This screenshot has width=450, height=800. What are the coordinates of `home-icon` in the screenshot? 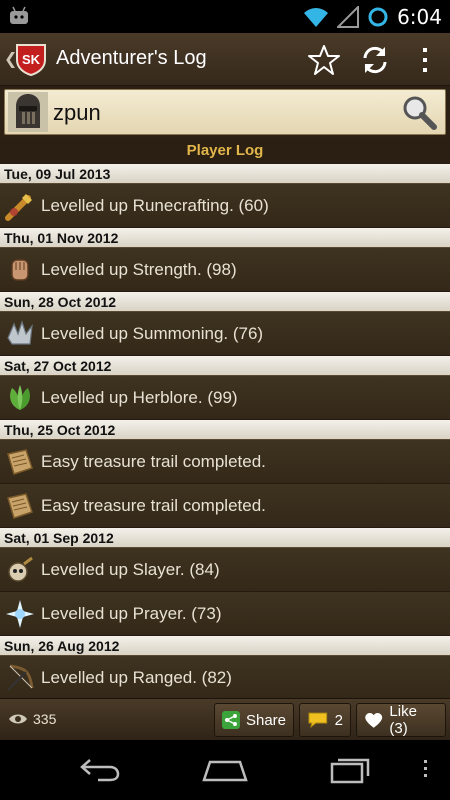 It's located at (225, 769).